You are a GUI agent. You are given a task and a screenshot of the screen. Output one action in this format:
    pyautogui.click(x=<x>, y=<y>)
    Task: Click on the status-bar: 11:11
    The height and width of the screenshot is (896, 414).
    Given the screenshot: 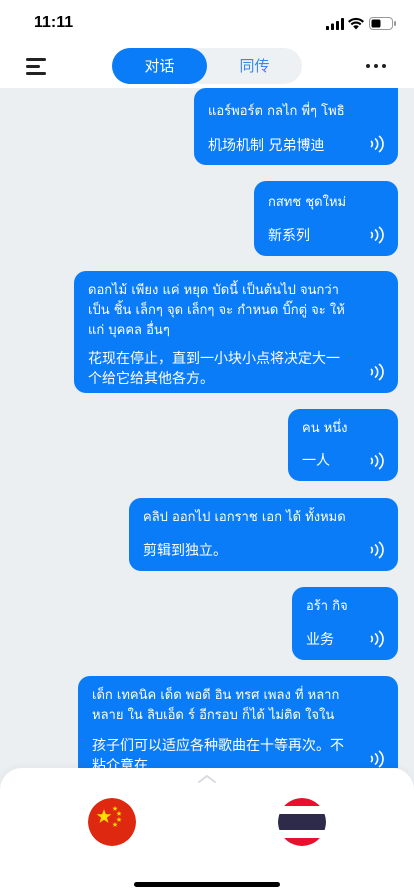 What is the action you would take?
    pyautogui.click(x=207, y=24)
    